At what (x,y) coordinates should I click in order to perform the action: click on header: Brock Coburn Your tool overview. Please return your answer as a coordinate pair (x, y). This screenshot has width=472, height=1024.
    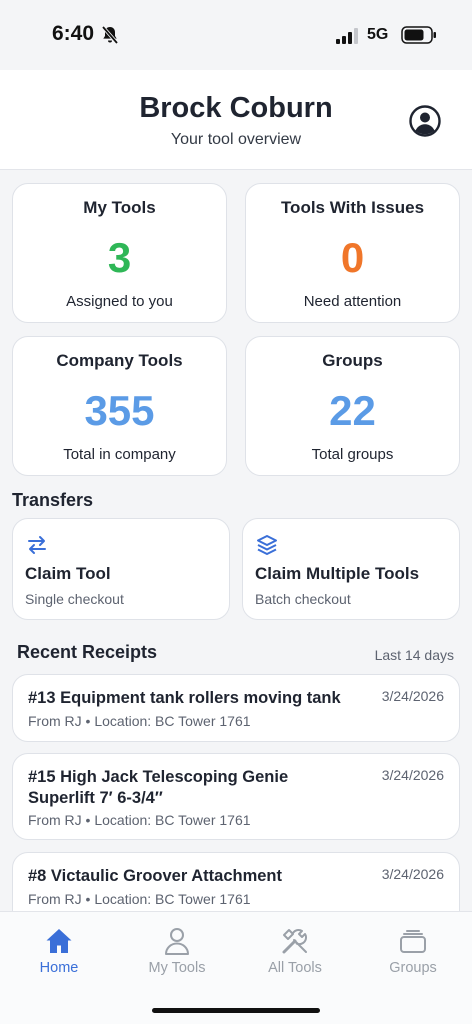
    Looking at the image, I should click on (236, 120).